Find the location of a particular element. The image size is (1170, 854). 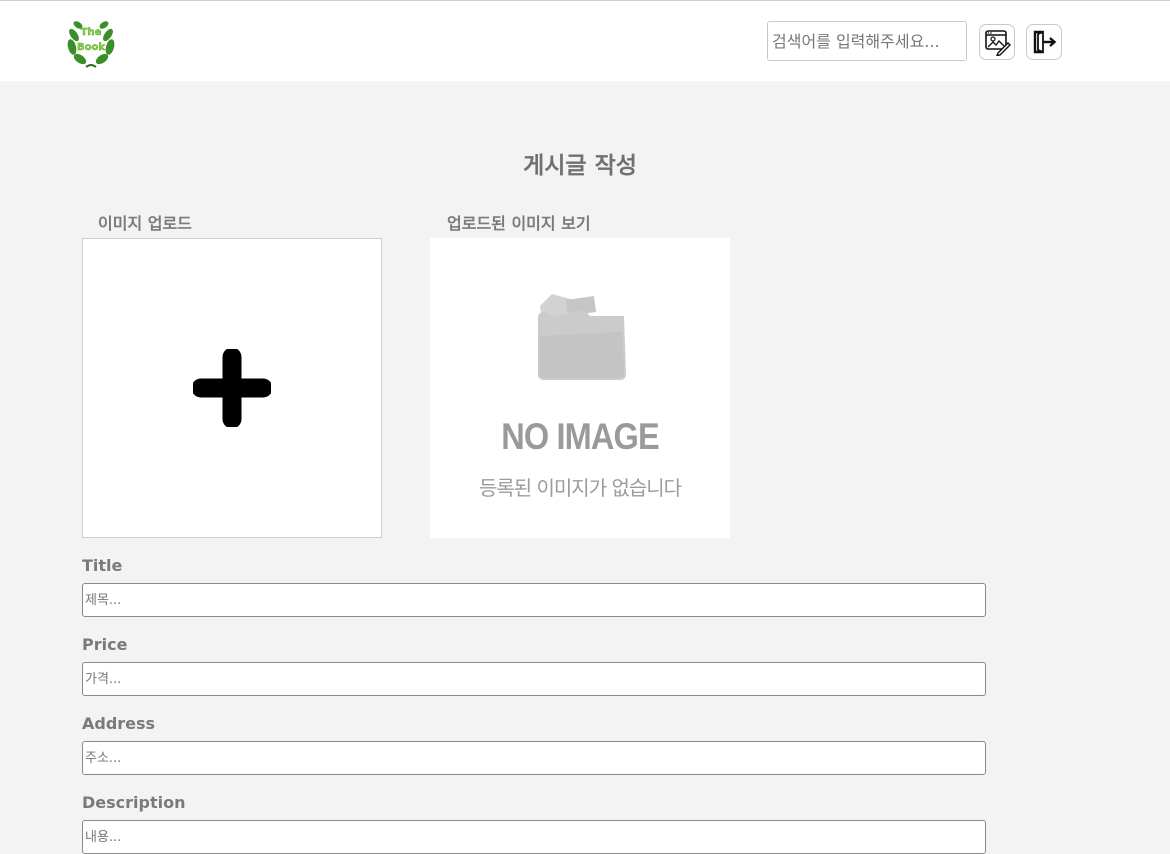

logout-button is located at coordinates (1044, 42).